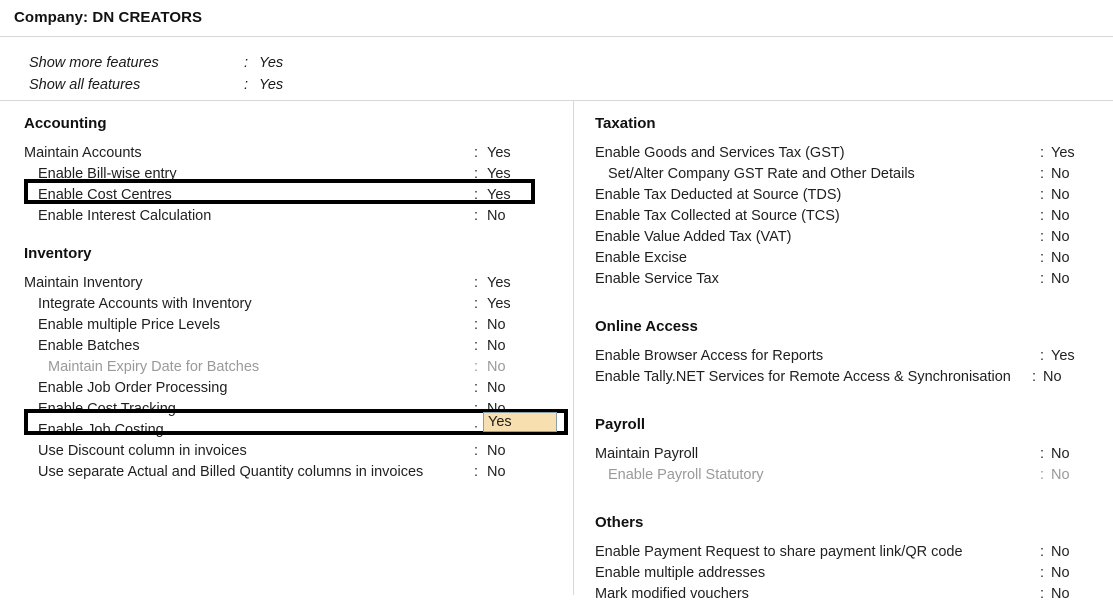 The image size is (1113, 605). What do you see at coordinates (125, 216) in the screenshot?
I see `feature-label: Enable Interest Calculation` at bounding box center [125, 216].